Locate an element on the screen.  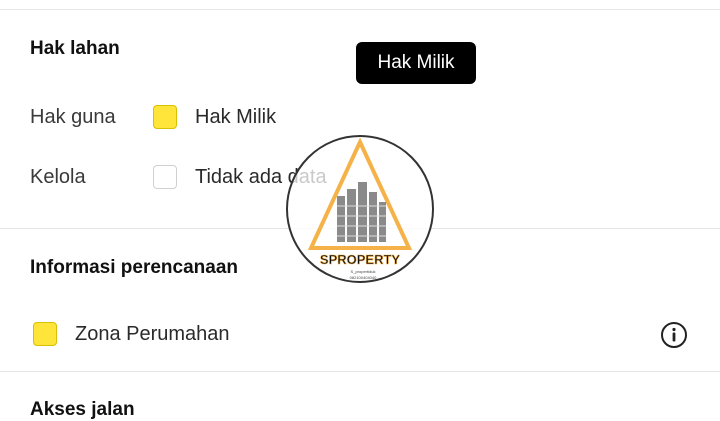
road-access-title: Akses jalan is located at coordinates (82, 409).